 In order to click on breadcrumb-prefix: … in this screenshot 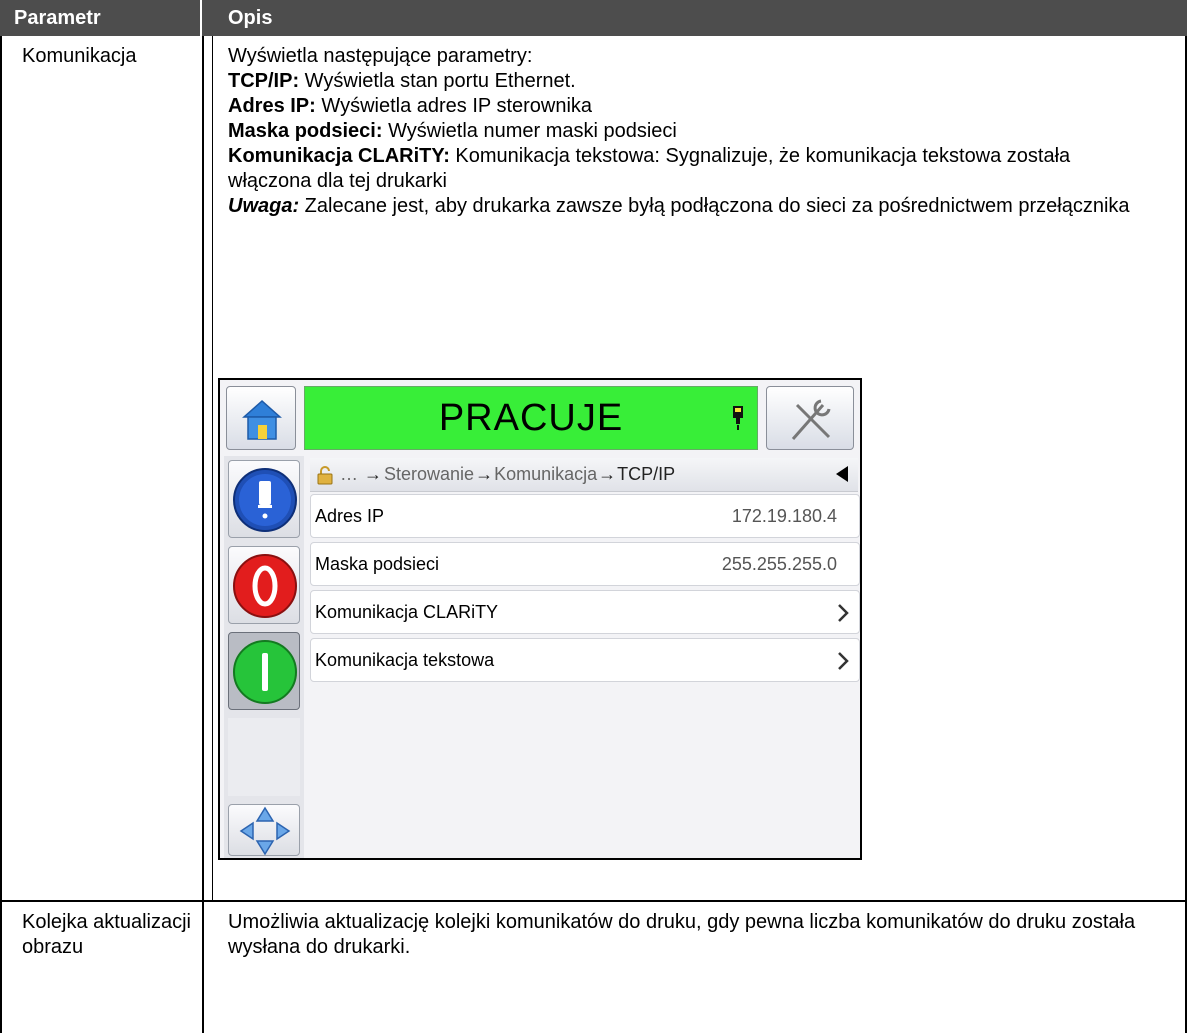, I will do `click(349, 474)`.